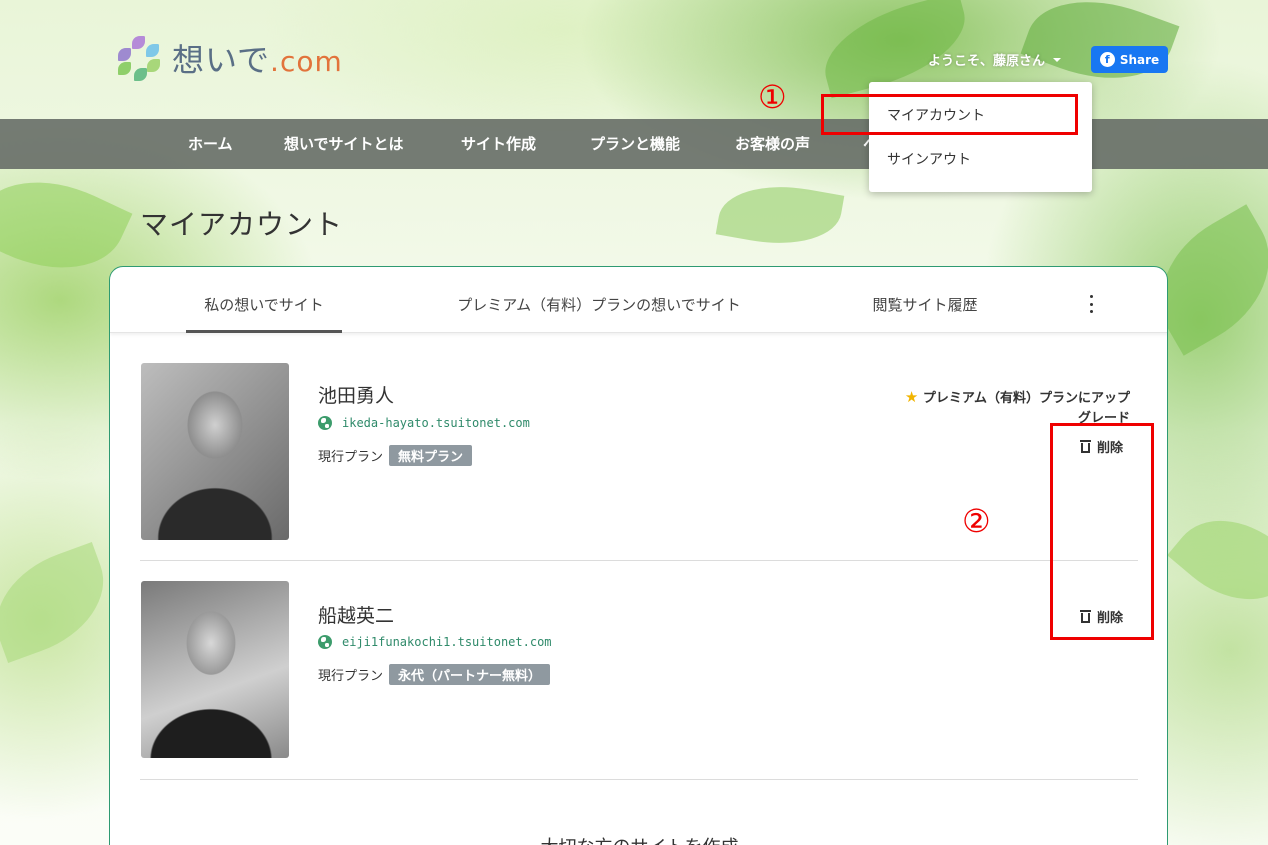 The height and width of the screenshot is (845, 1268). I want to click on upgrade-label: プレミアム（有料）プランにアップグレード, so click(1026, 408).